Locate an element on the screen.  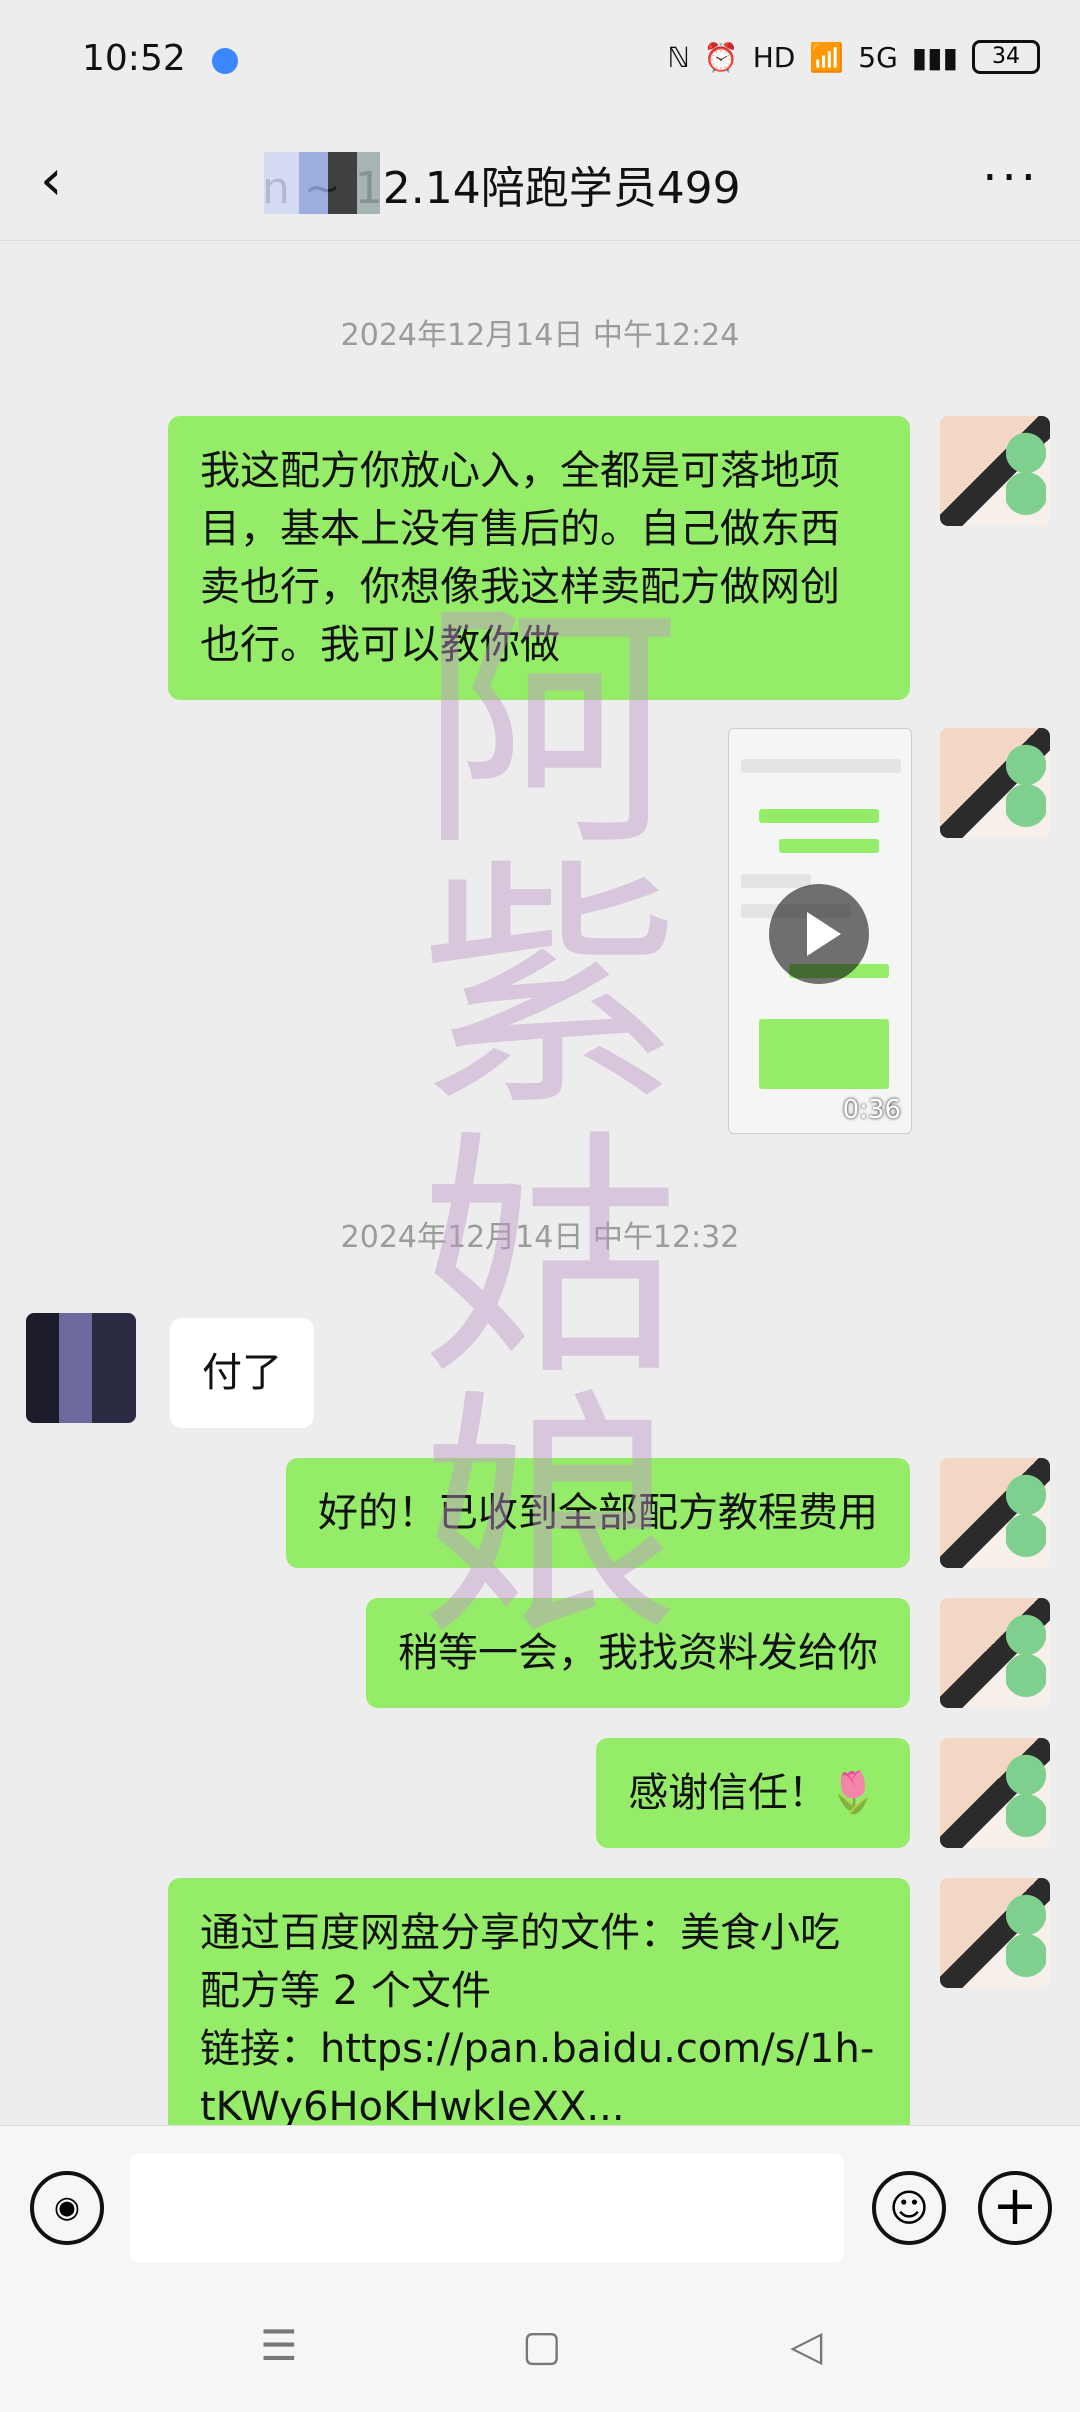
message-input is located at coordinates (487, 2208).